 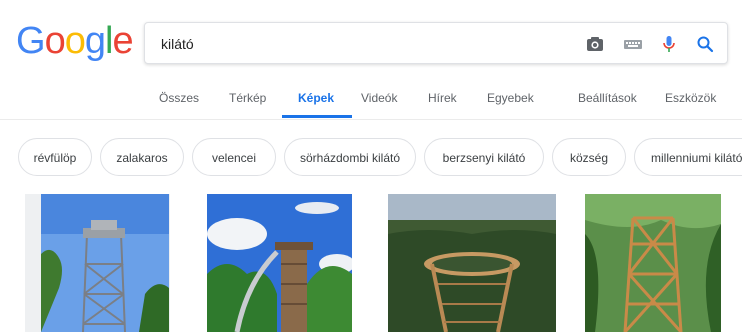 What do you see at coordinates (31, 41) in the screenshot?
I see `logo-letter: G` at bounding box center [31, 41].